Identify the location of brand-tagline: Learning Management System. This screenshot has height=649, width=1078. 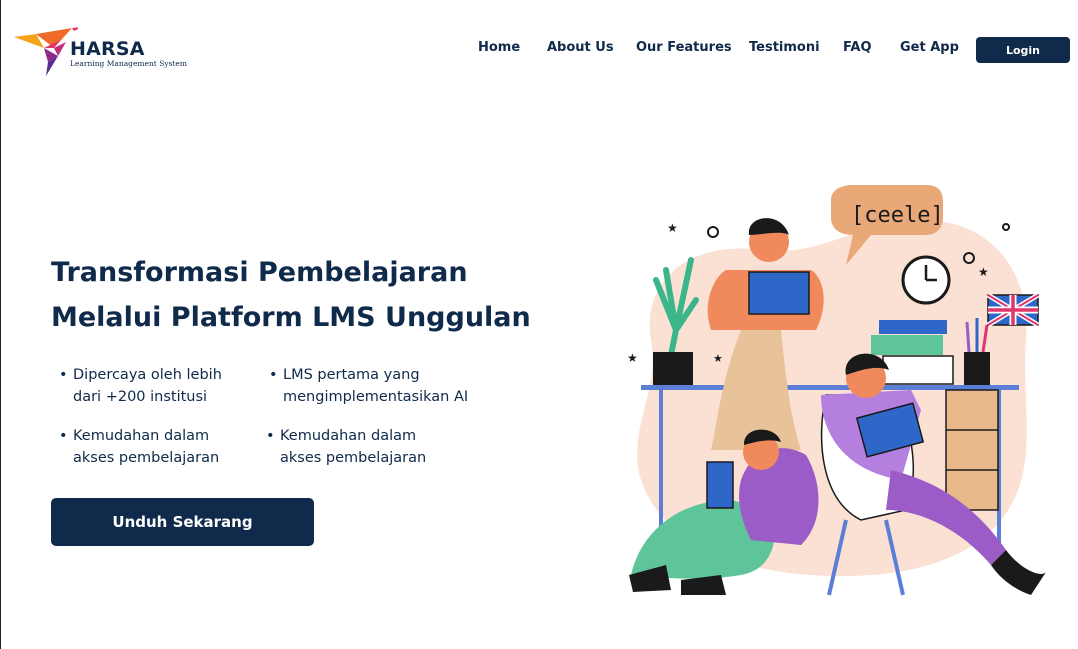
(128, 63).